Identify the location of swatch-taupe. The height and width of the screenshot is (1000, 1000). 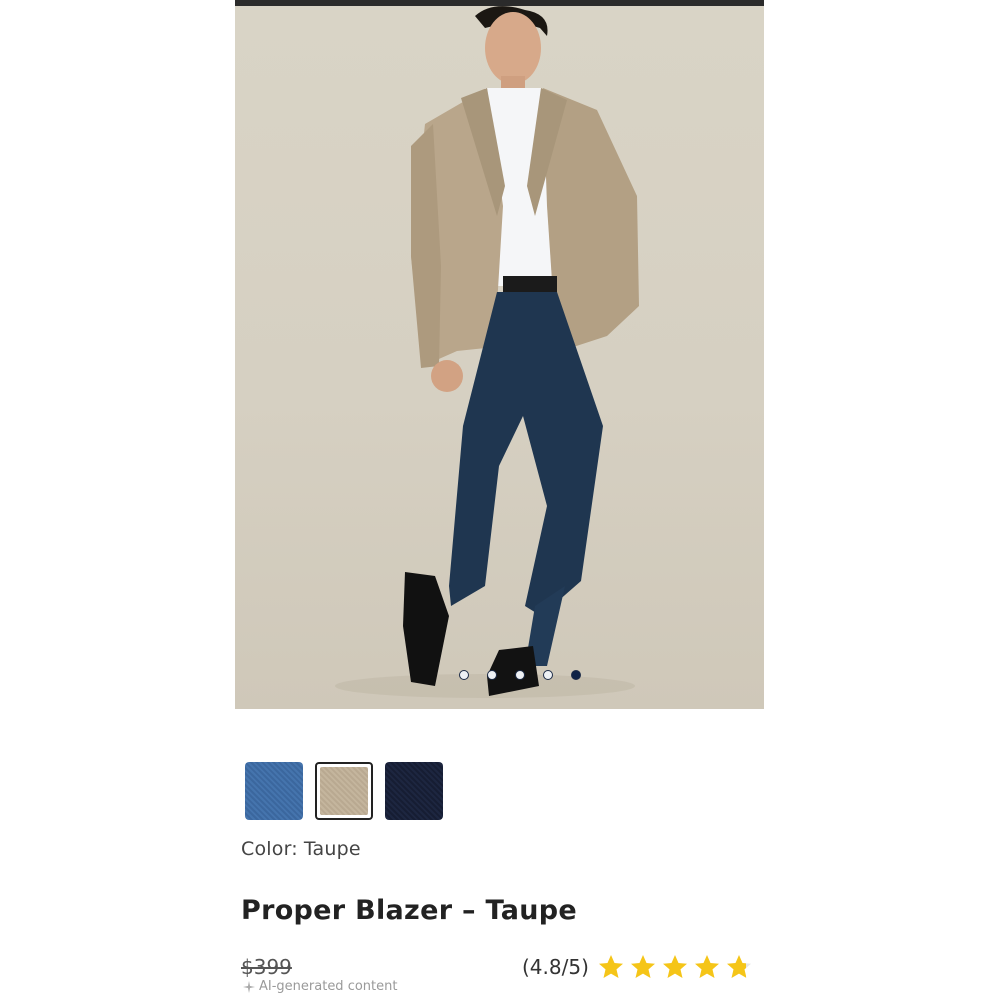
(344, 791).